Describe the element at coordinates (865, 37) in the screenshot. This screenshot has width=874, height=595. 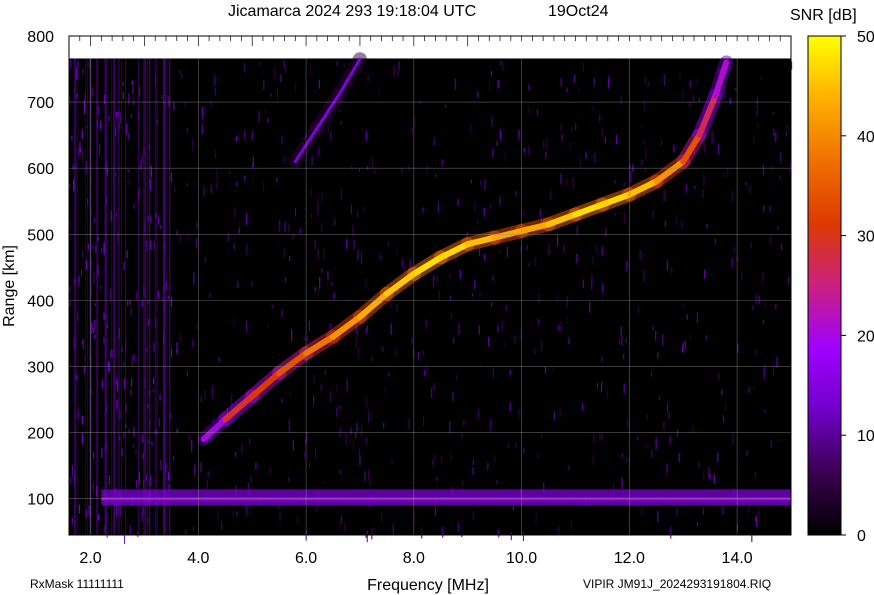
I see `colorbar-tick-label: 50` at that location.